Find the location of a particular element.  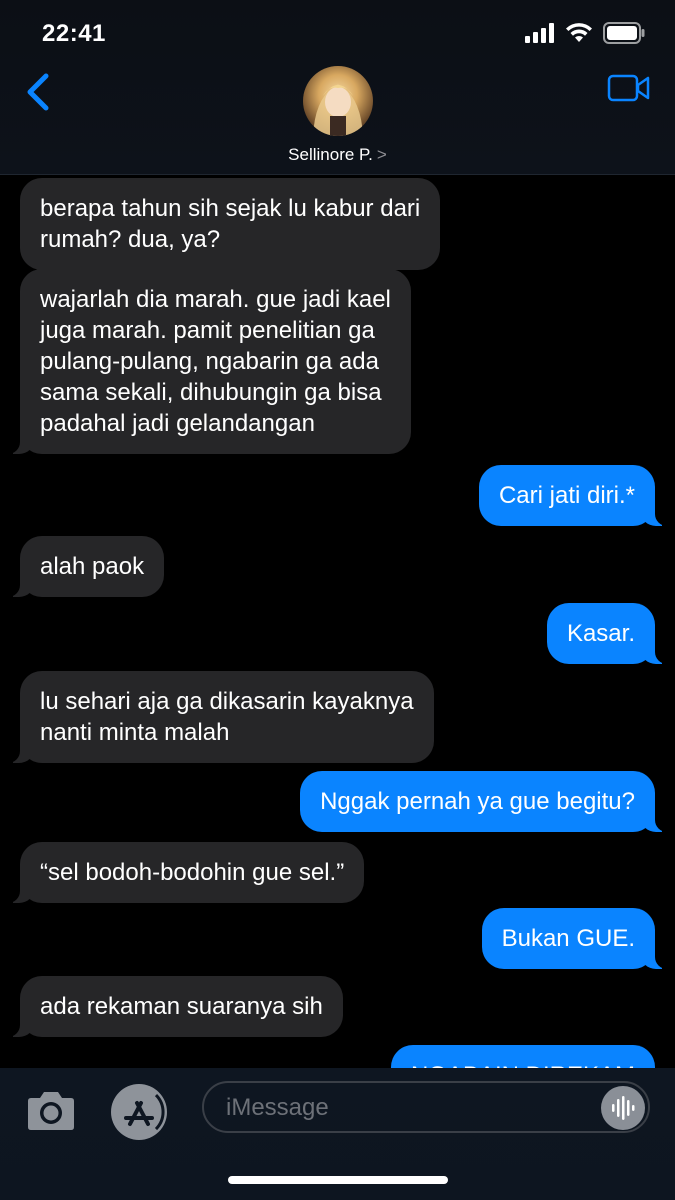

conversation-header: 22:41 Sellinore P. > is located at coordinates (337, 87).